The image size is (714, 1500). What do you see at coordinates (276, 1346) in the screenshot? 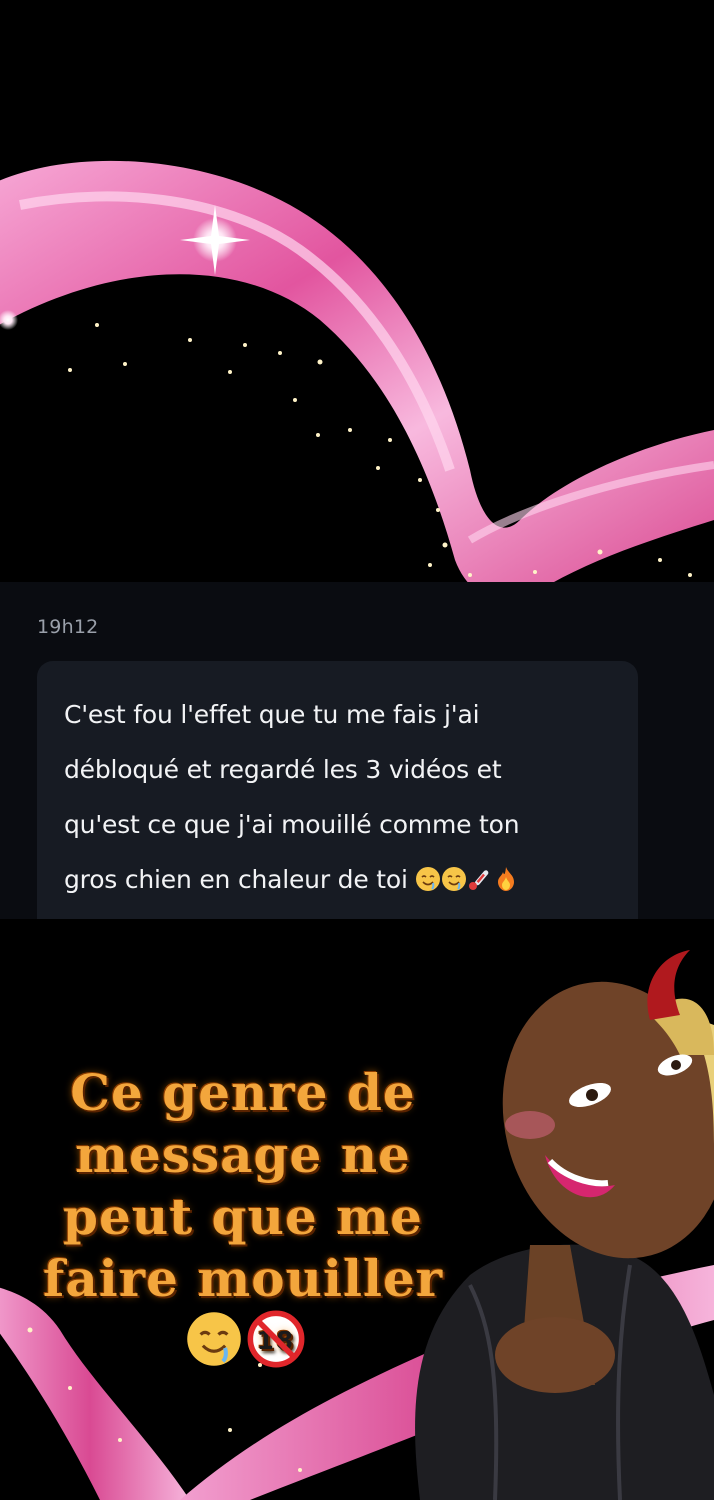
I see `no-under-18-emoji: 18` at bounding box center [276, 1346].